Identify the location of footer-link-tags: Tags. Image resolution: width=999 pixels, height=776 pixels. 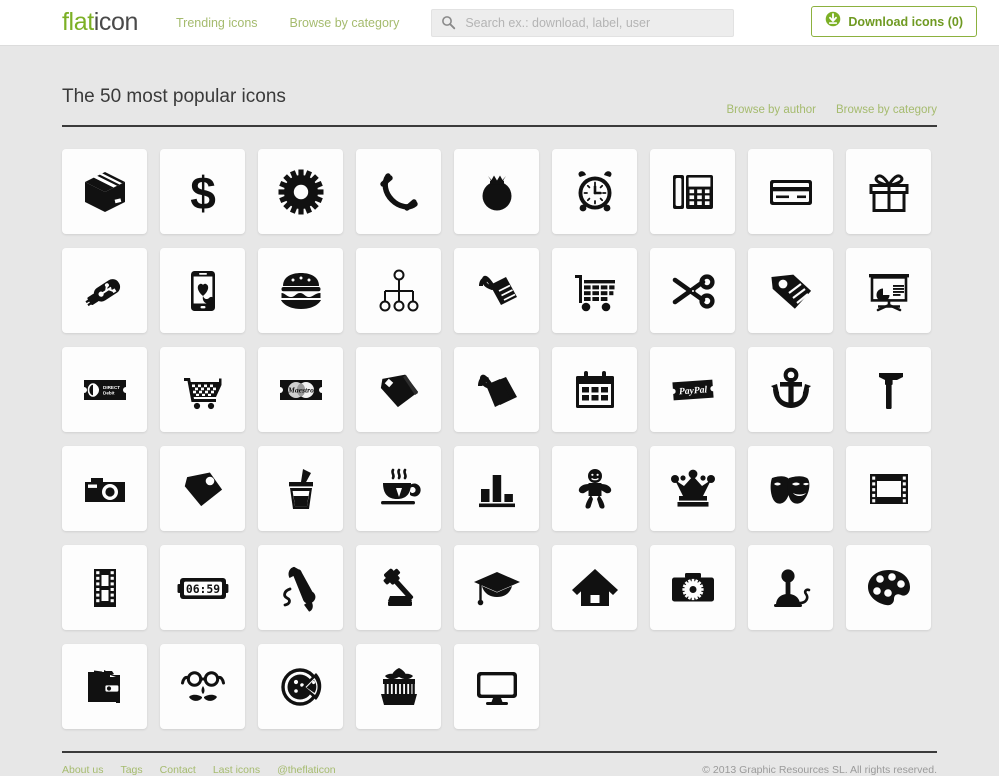
(131, 770).